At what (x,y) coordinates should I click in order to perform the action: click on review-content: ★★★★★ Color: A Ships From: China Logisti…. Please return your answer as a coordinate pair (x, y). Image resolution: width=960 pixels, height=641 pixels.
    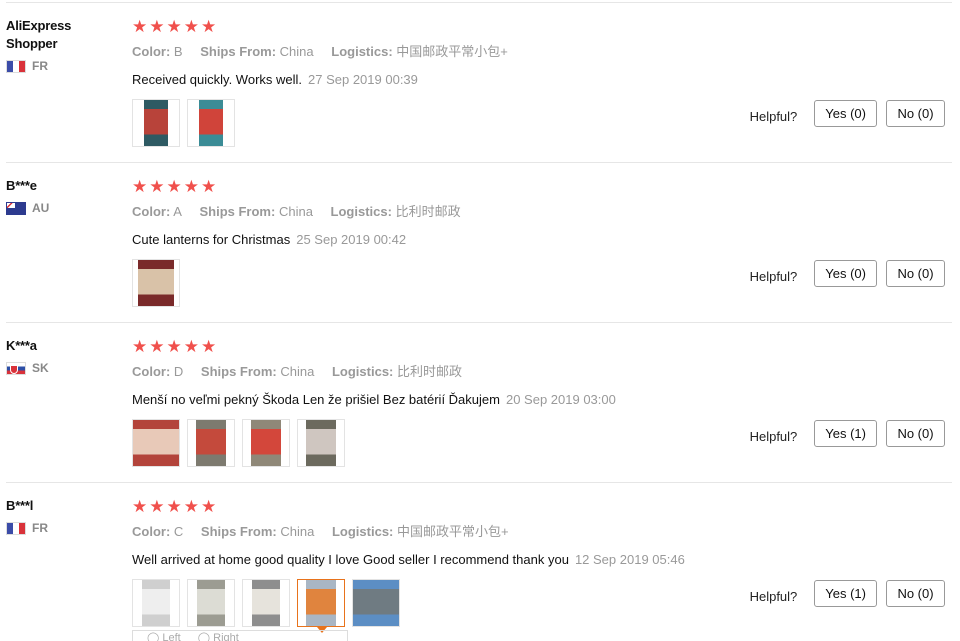
    Looking at the image, I should click on (482, 242).